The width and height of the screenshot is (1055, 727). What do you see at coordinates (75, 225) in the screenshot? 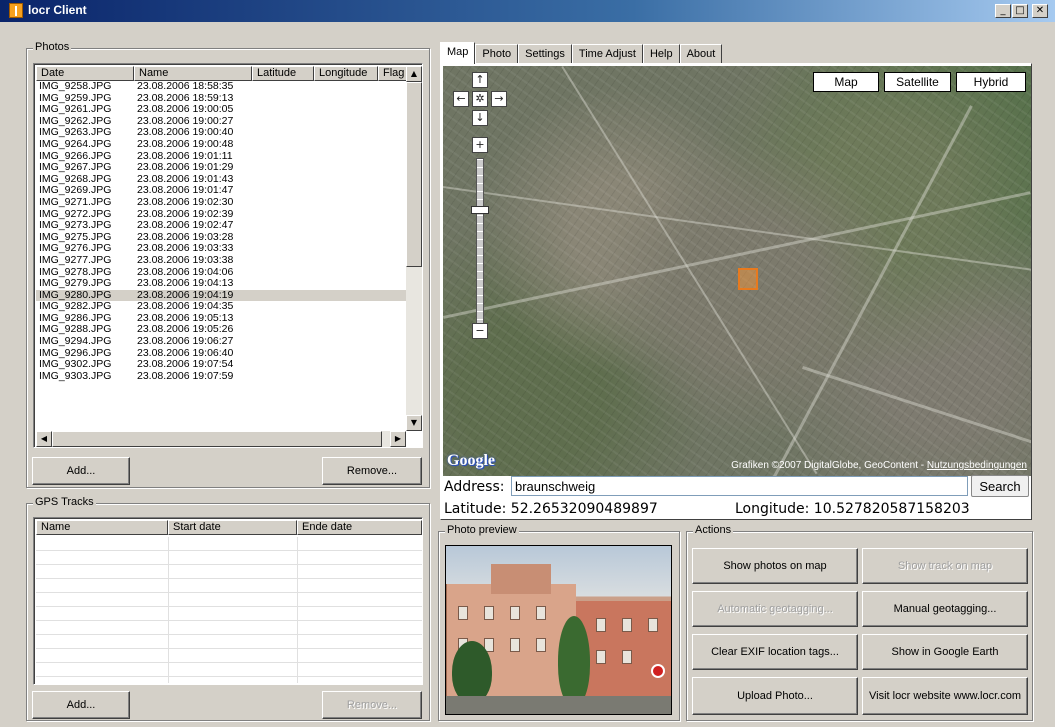
I see `photo-filename: IMG_9273.JPG` at bounding box center [75, 225].